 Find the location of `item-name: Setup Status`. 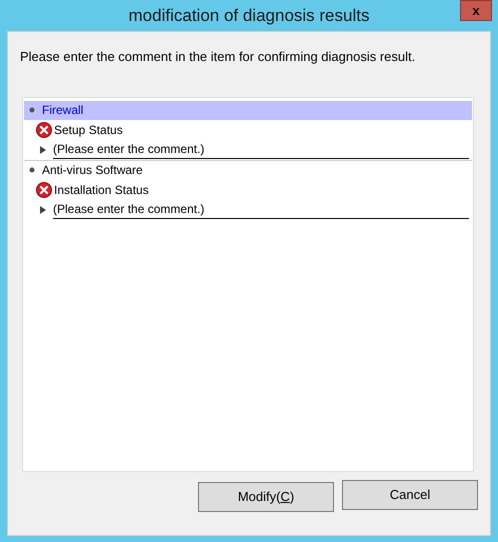

item-name: Setup Status is located at coordinates (88, 130).